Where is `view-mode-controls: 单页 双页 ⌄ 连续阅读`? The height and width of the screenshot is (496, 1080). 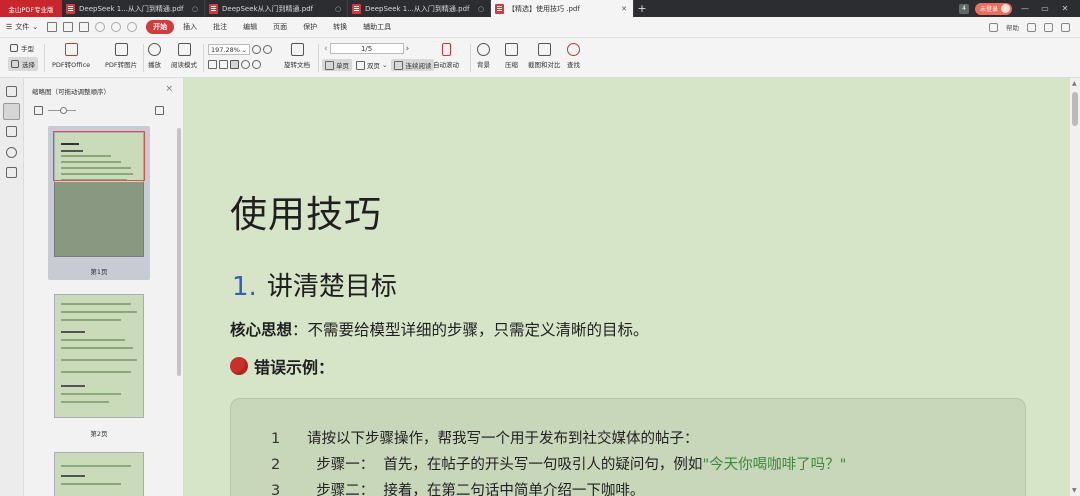
view-mode-controls: 单页 双页 ⌄ 连续阅读 is located at coordinates (378, 65).